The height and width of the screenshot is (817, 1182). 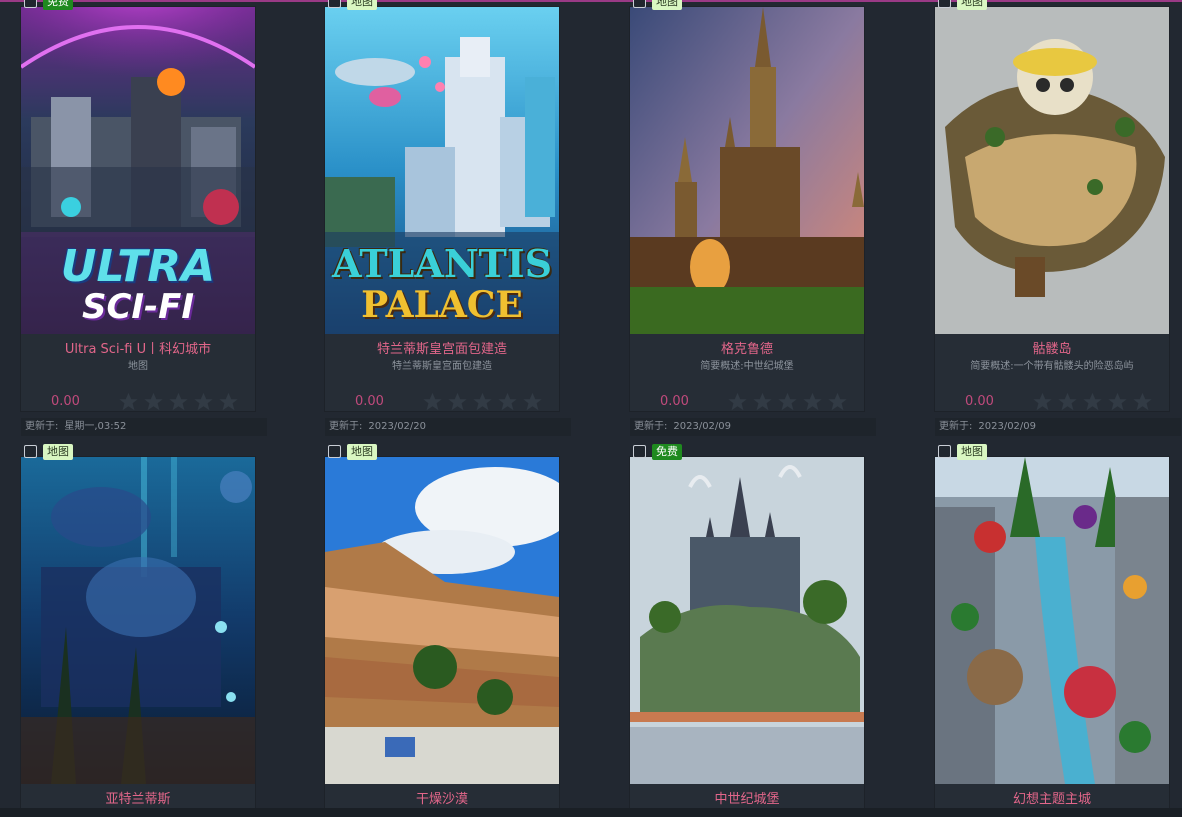 I want to click on updated-date: 星期一,03:52, so click(x=95, y=426).